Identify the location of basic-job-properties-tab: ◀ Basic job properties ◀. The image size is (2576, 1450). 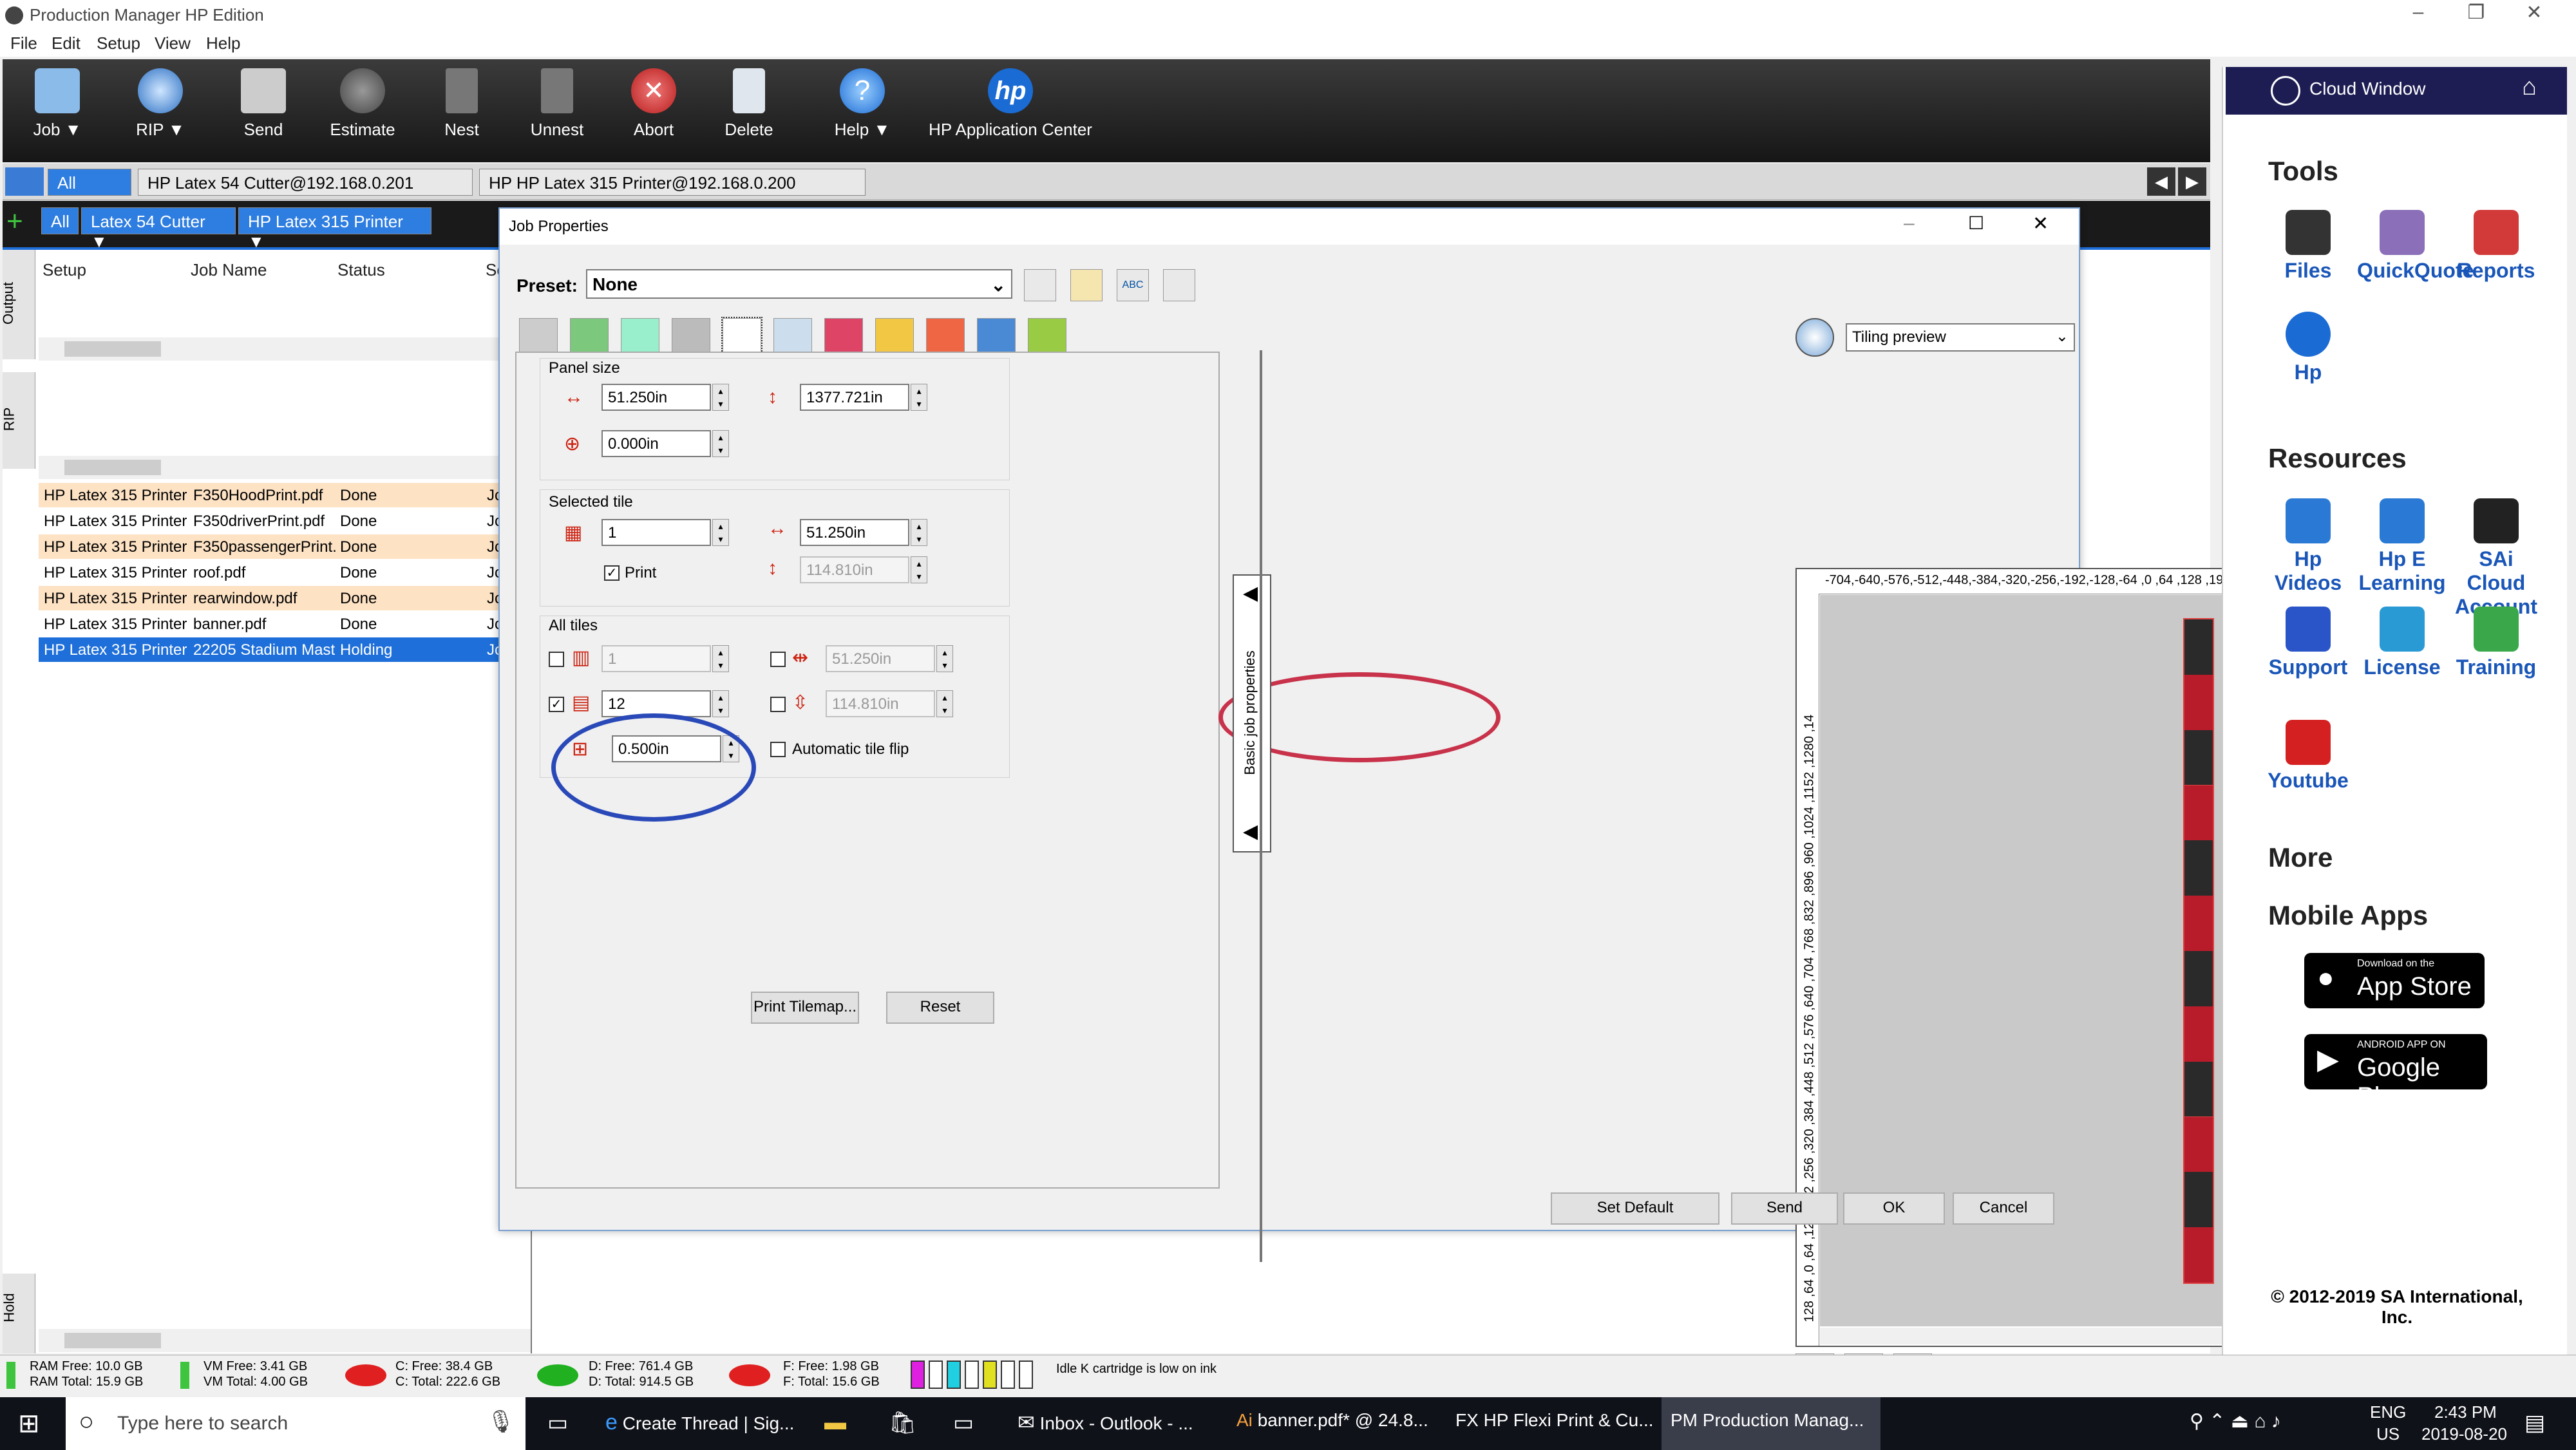
(1252, 713).